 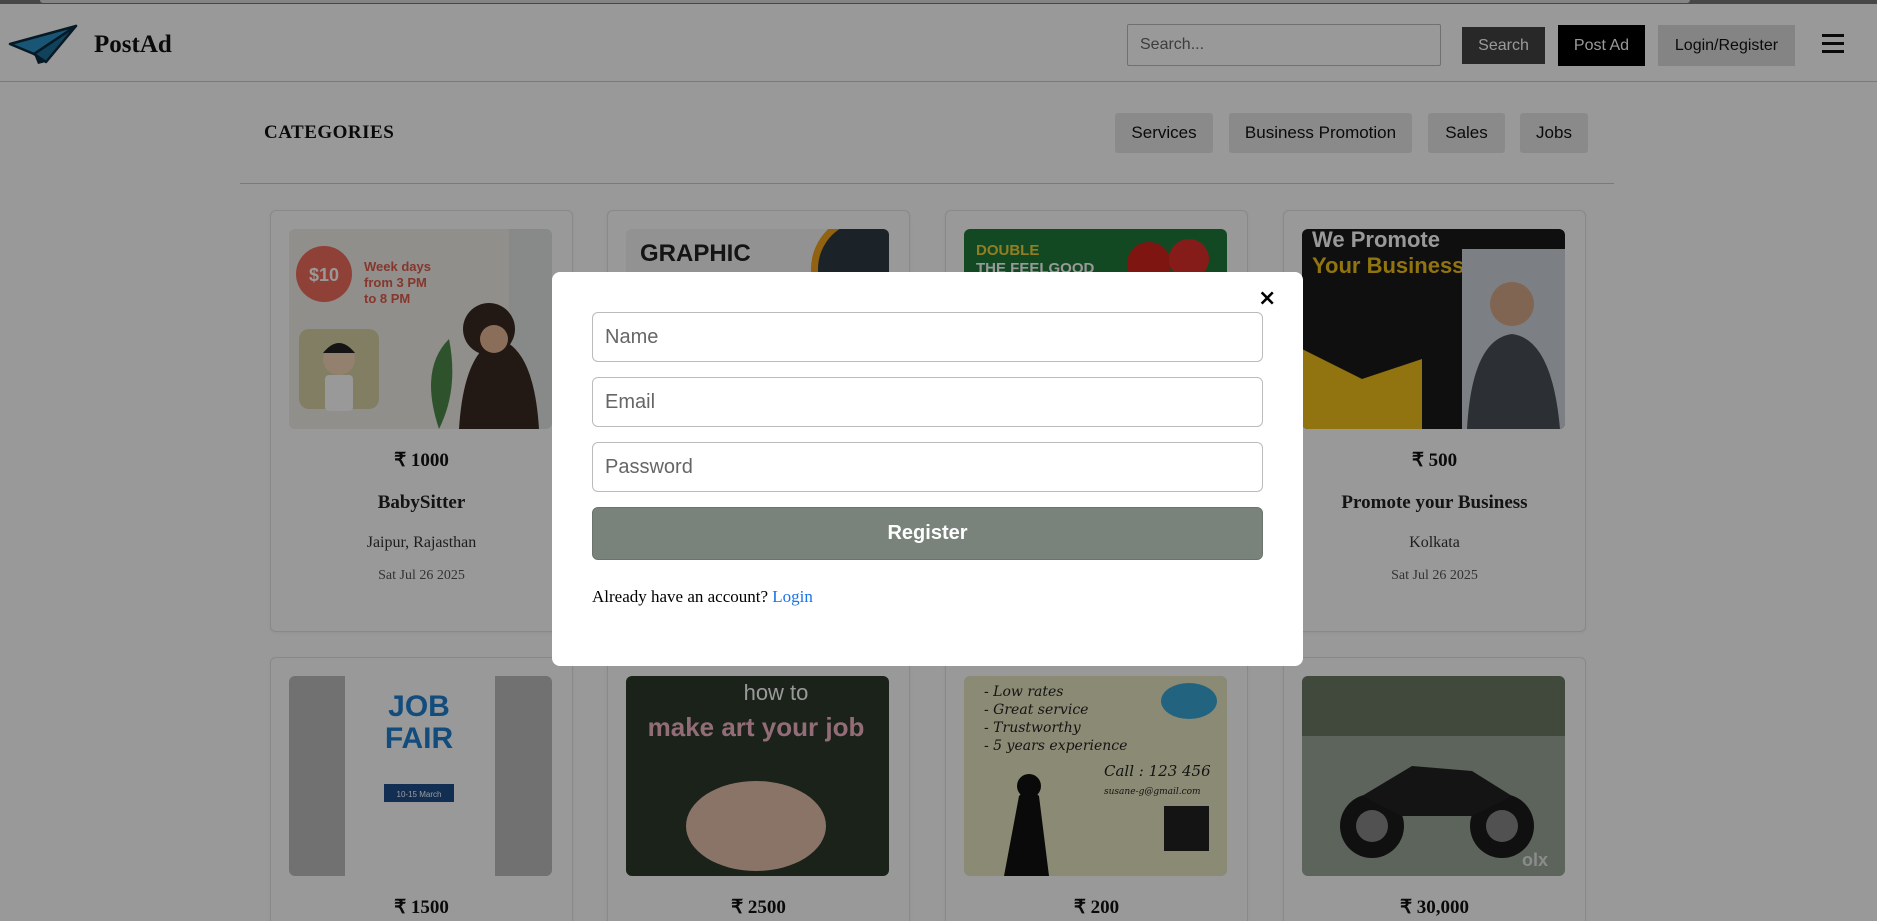 What do you see at coordinates (1267, 298) in the screenshot?
I see `close-icon: ×` at bounding box center [1267, 298].